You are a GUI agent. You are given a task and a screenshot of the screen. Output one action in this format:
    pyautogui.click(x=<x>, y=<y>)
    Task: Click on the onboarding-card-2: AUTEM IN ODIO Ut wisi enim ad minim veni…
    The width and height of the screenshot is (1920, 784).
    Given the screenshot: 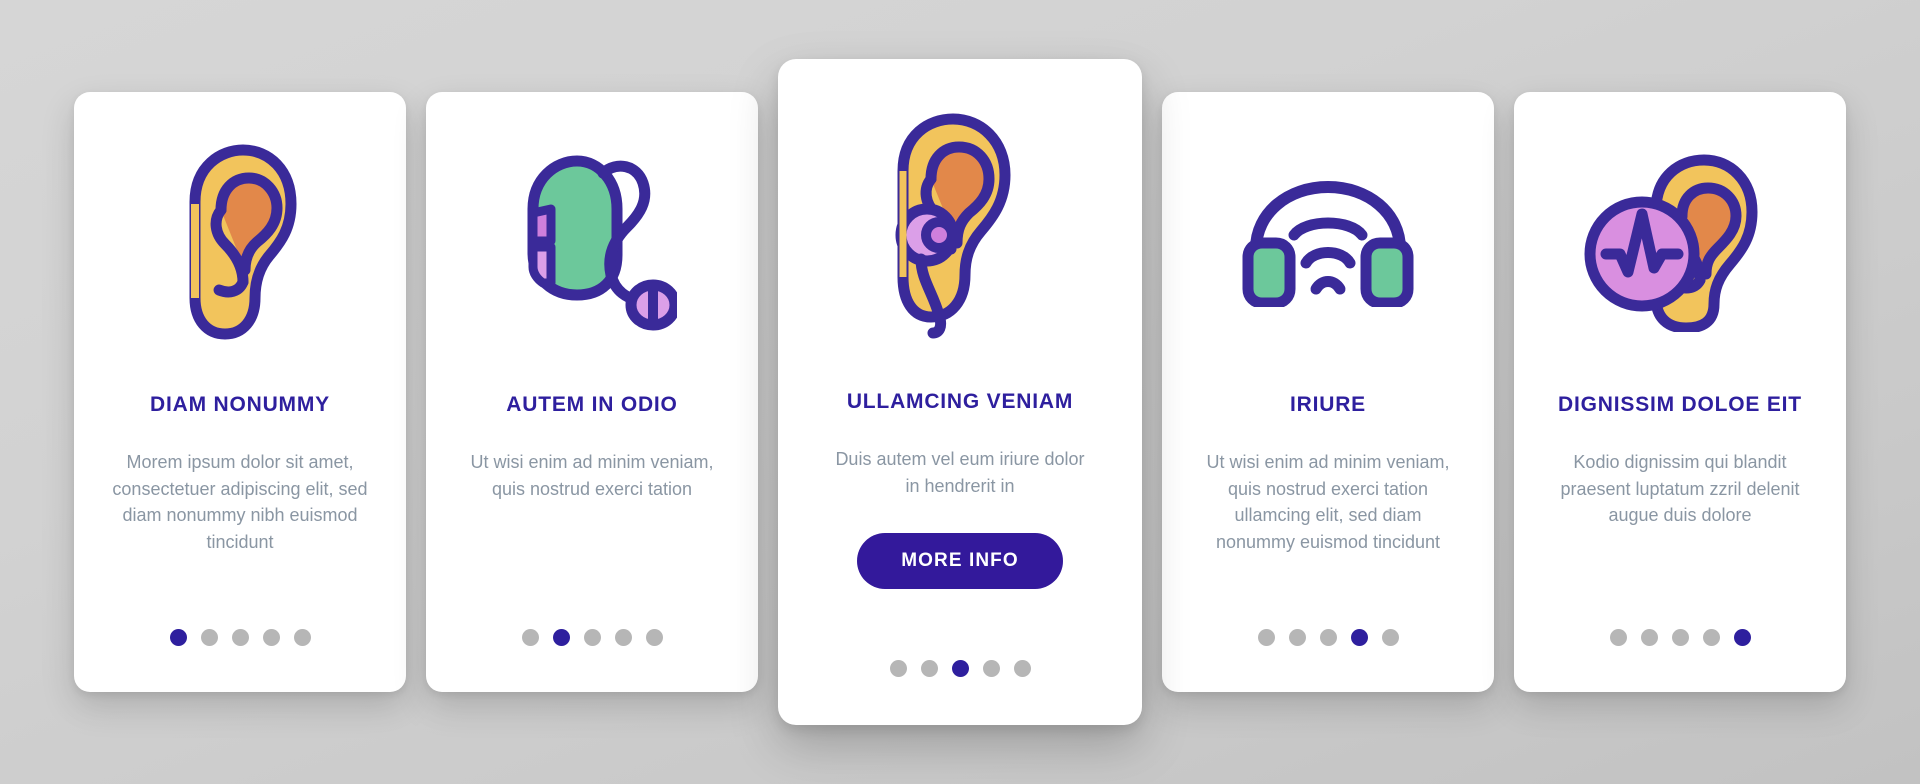 What is the action you would take?
    pyautogui.click(x=592, y=392)
    